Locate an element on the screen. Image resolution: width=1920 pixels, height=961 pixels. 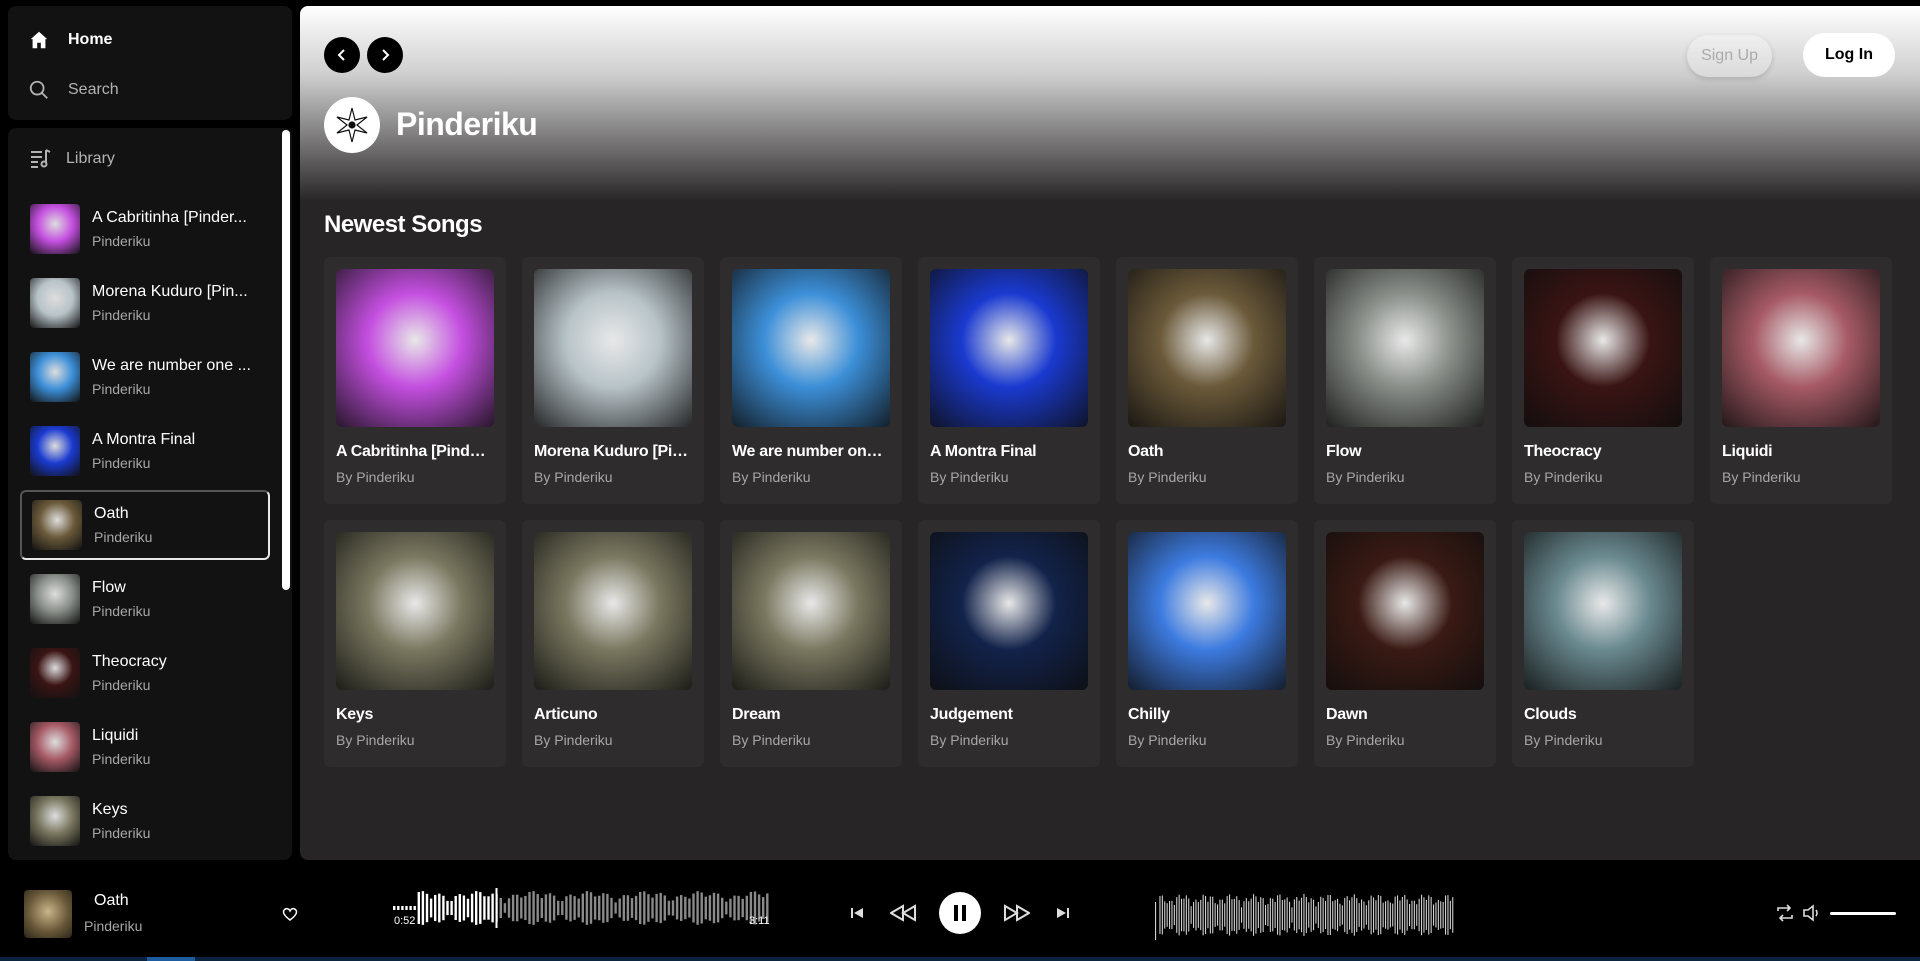
song-card-title: Keys is located at coordinates (355, 714).